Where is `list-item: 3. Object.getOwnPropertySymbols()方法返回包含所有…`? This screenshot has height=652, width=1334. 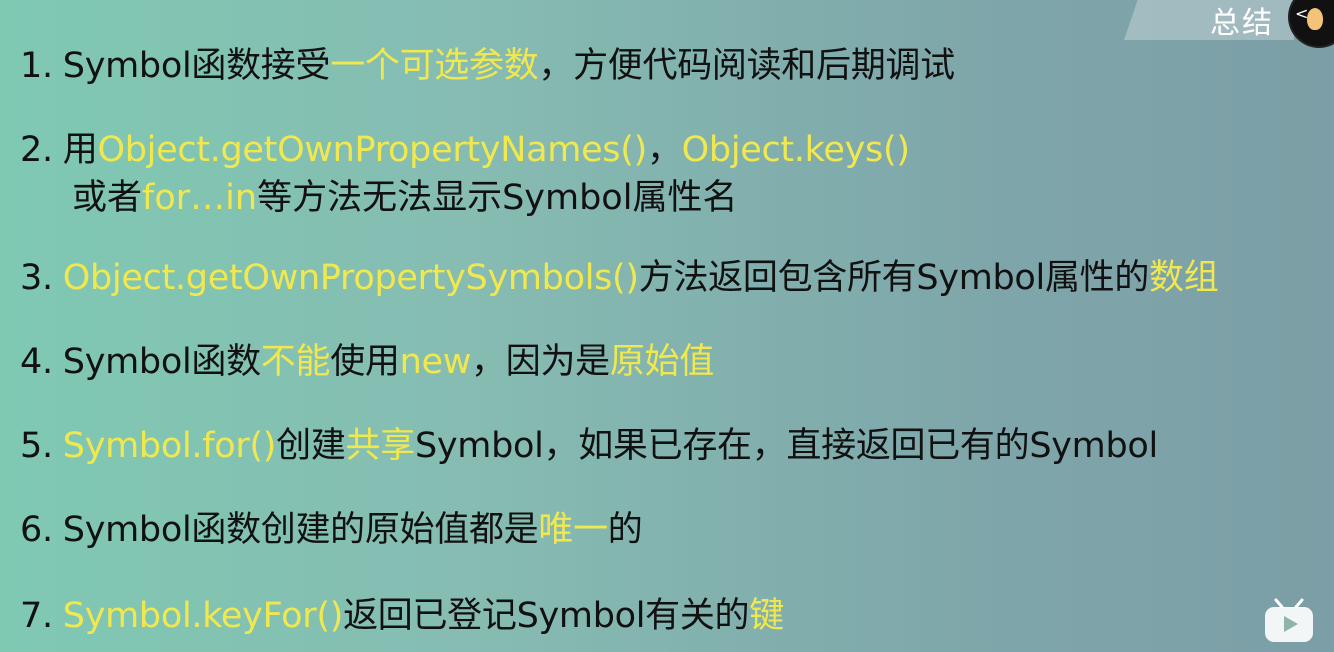
list-item: 3. Object.getOwnPropertySymbols()方法返回包含所有… is located at coordinates (619, 278).